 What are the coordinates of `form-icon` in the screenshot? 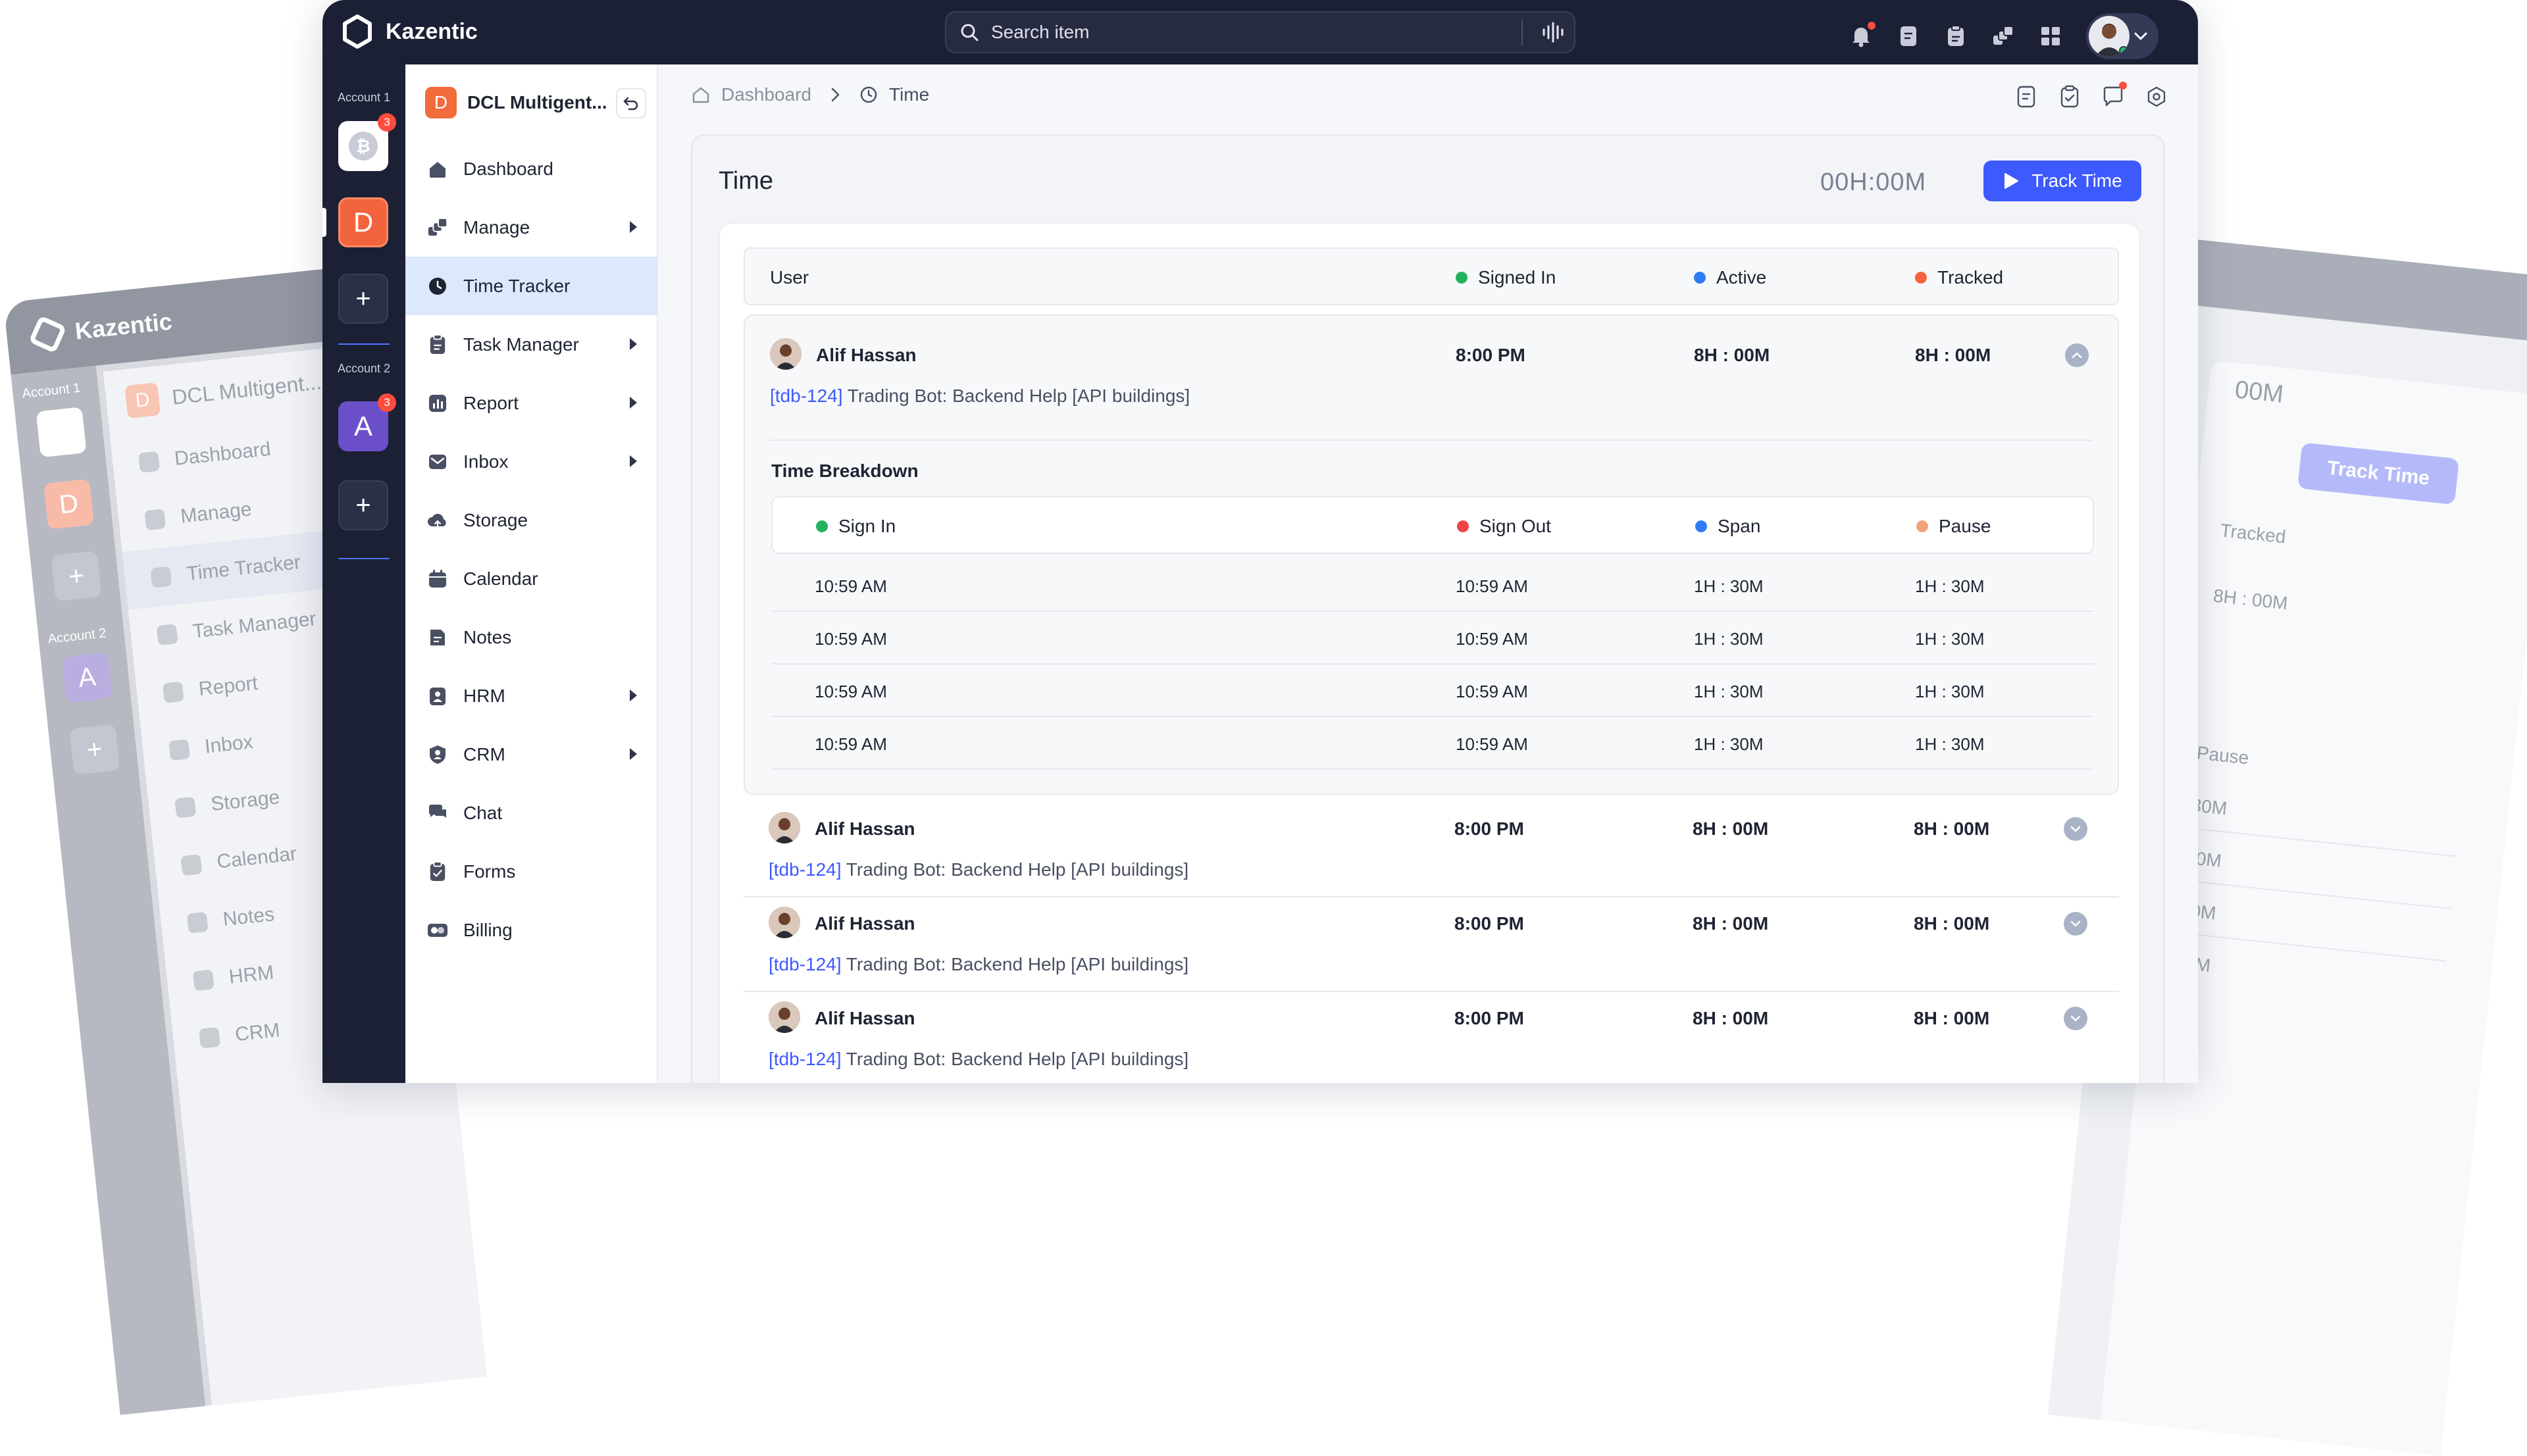 It's located at (437, 872).